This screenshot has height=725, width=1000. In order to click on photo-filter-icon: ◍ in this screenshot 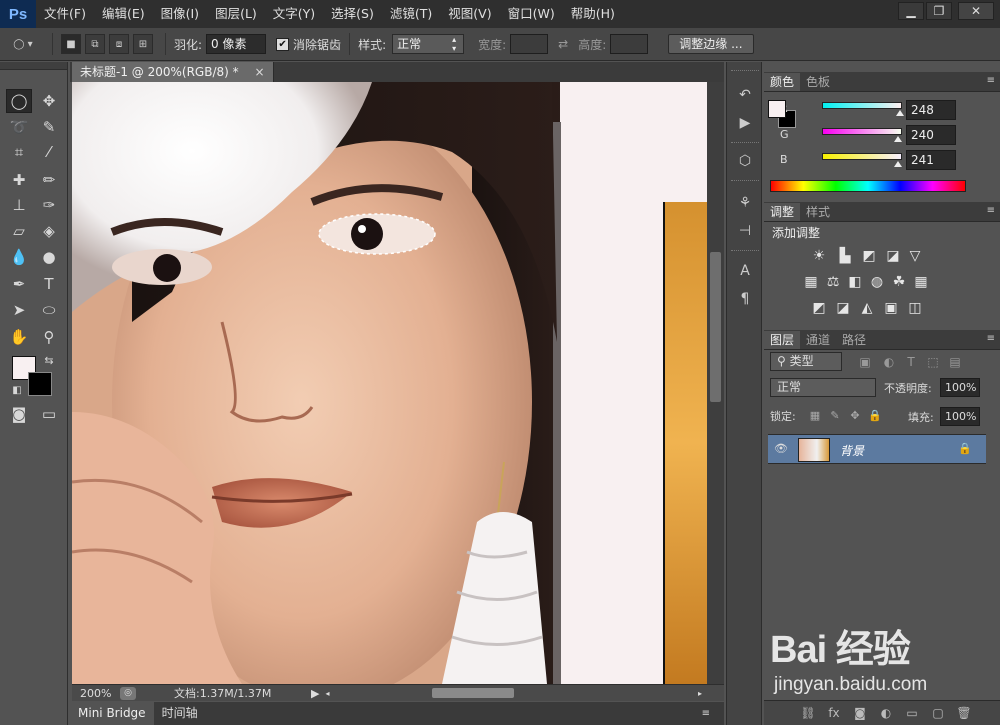, I will do `click(877, 282)`.